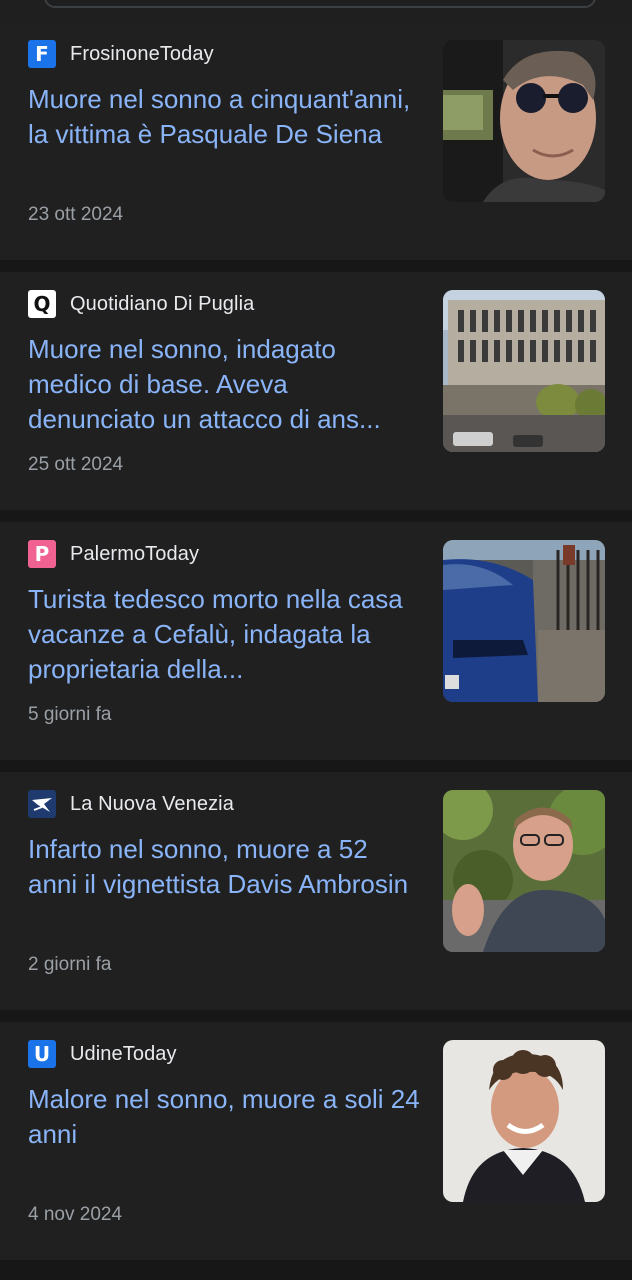  Describe the element at coordinates (76, 214) in the screenshot. I see `publish-date: 23 ott 2024` at that location.